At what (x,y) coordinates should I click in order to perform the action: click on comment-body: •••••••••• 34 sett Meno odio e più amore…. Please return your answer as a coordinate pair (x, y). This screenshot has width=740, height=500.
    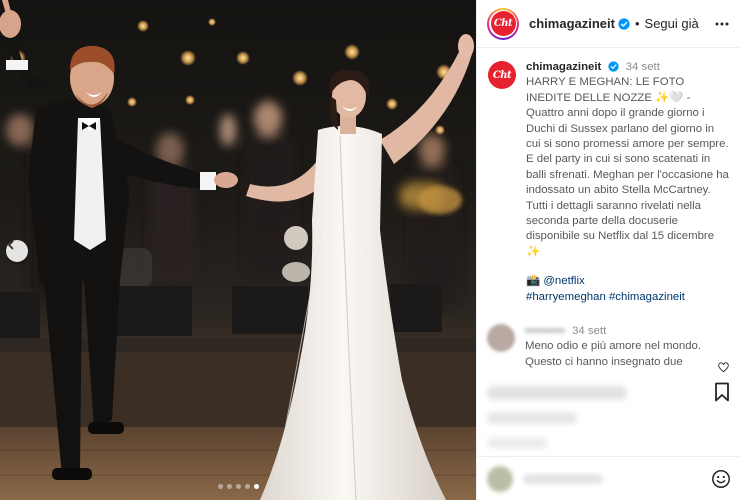
    Looking at the image, I should click on (620, 347).